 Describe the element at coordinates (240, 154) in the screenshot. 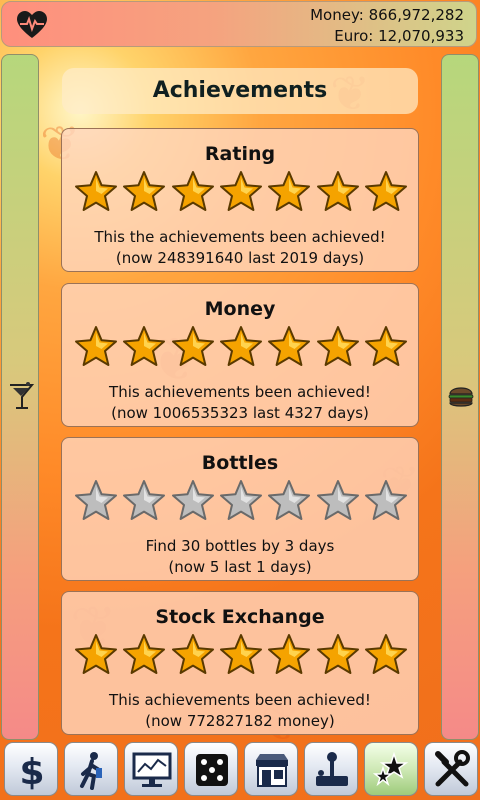

I see `achievement-title: Rating` at that location.